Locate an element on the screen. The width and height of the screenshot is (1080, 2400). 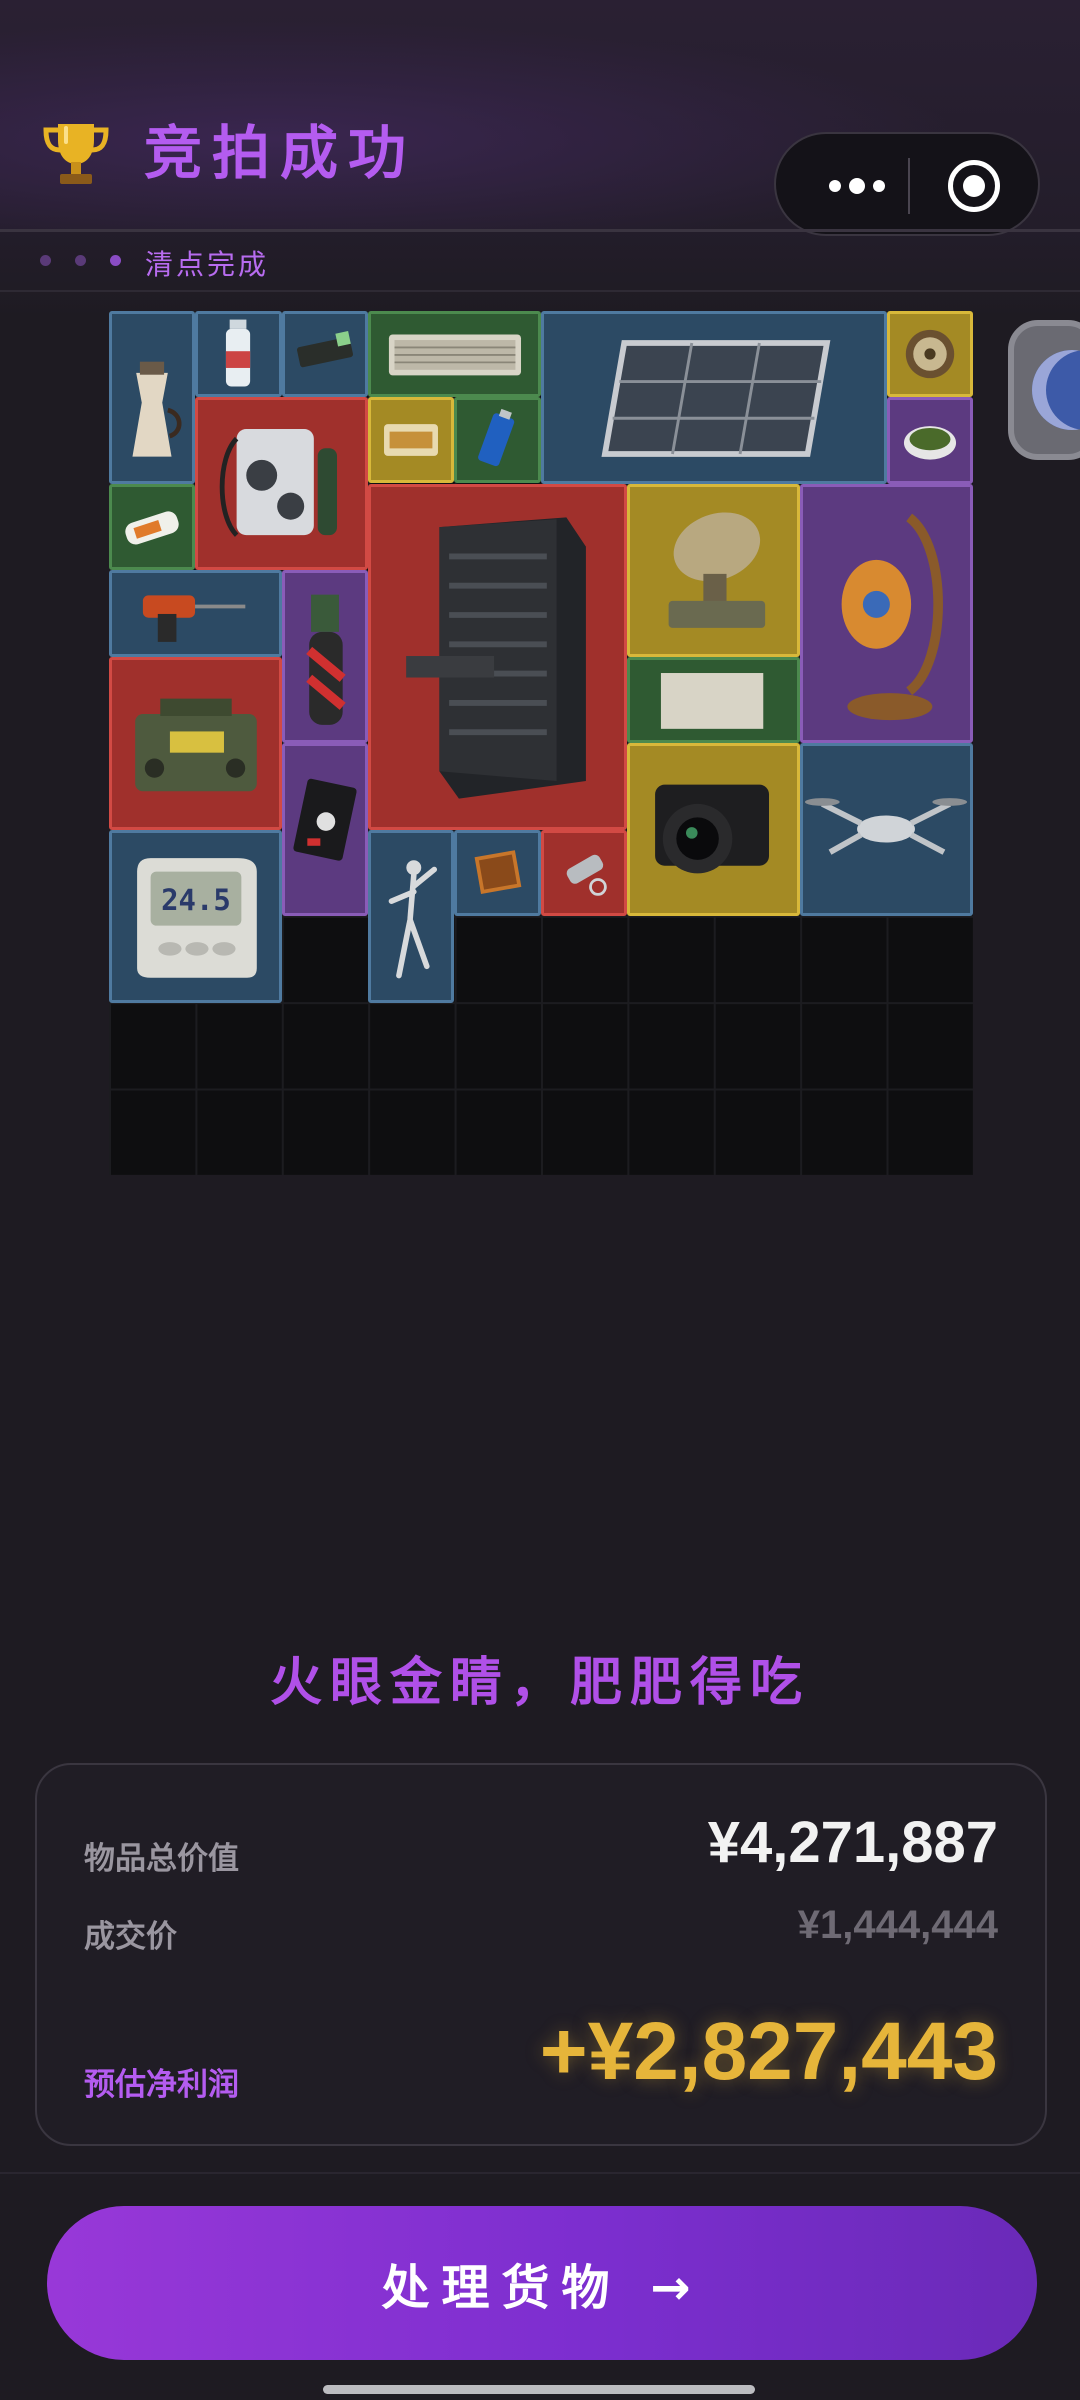
header-divider is located at coordinates (540, 230).